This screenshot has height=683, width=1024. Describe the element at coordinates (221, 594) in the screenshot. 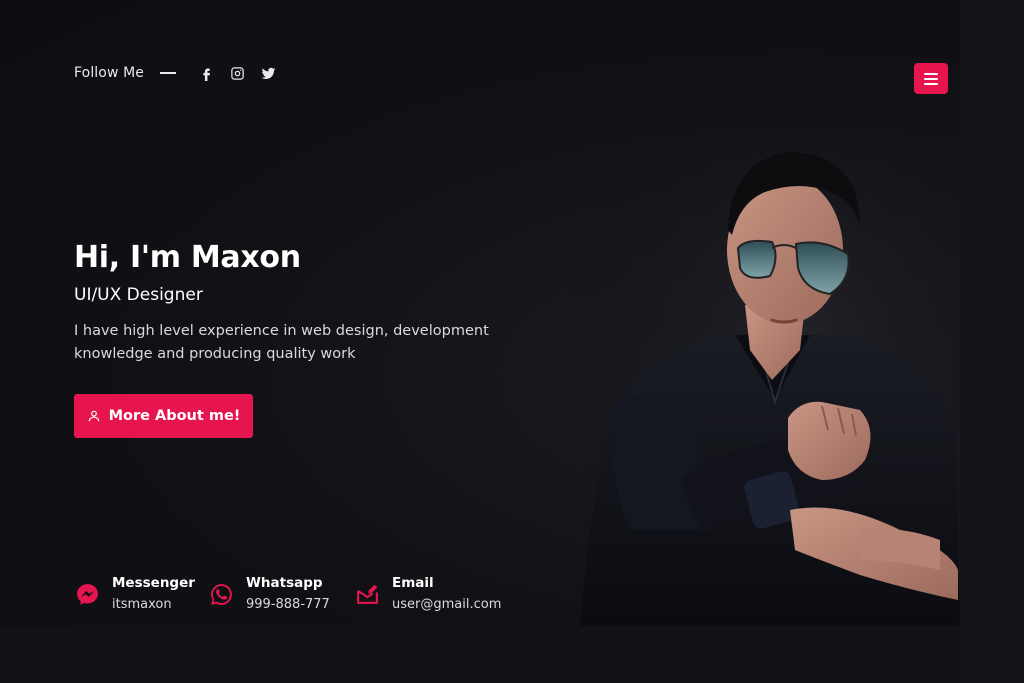

I see `whatsapp-icon` at that location.